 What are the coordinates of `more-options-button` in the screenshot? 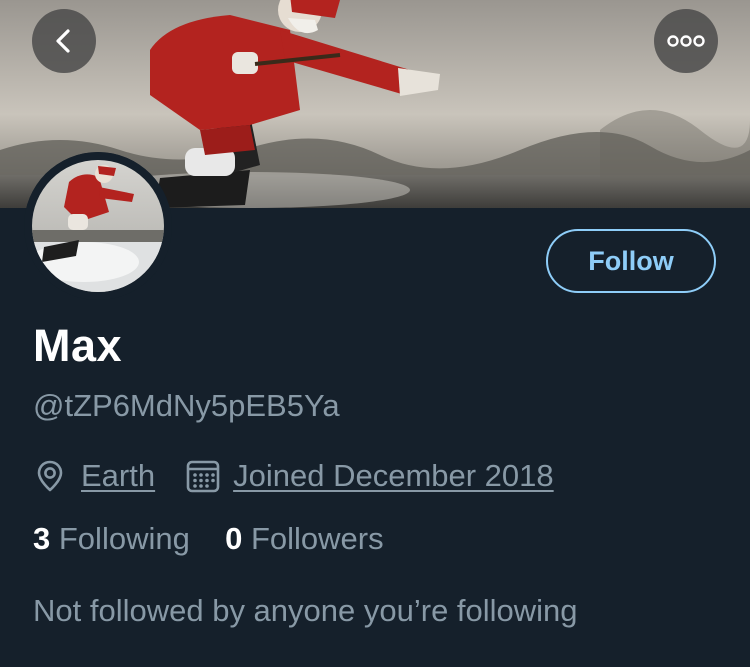 It's located at (686, 41).